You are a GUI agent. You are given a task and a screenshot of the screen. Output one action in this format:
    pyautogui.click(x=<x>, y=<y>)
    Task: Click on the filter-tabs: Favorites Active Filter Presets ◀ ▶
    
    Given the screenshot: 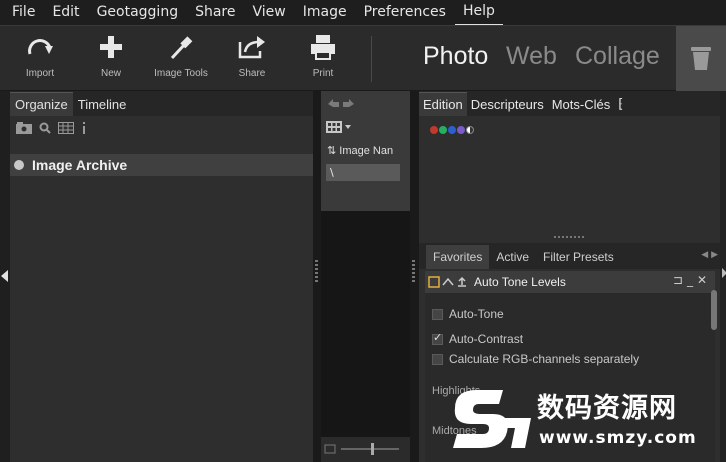 What is the action you would take?
    pyautogui.click(x=572, y=256)
    